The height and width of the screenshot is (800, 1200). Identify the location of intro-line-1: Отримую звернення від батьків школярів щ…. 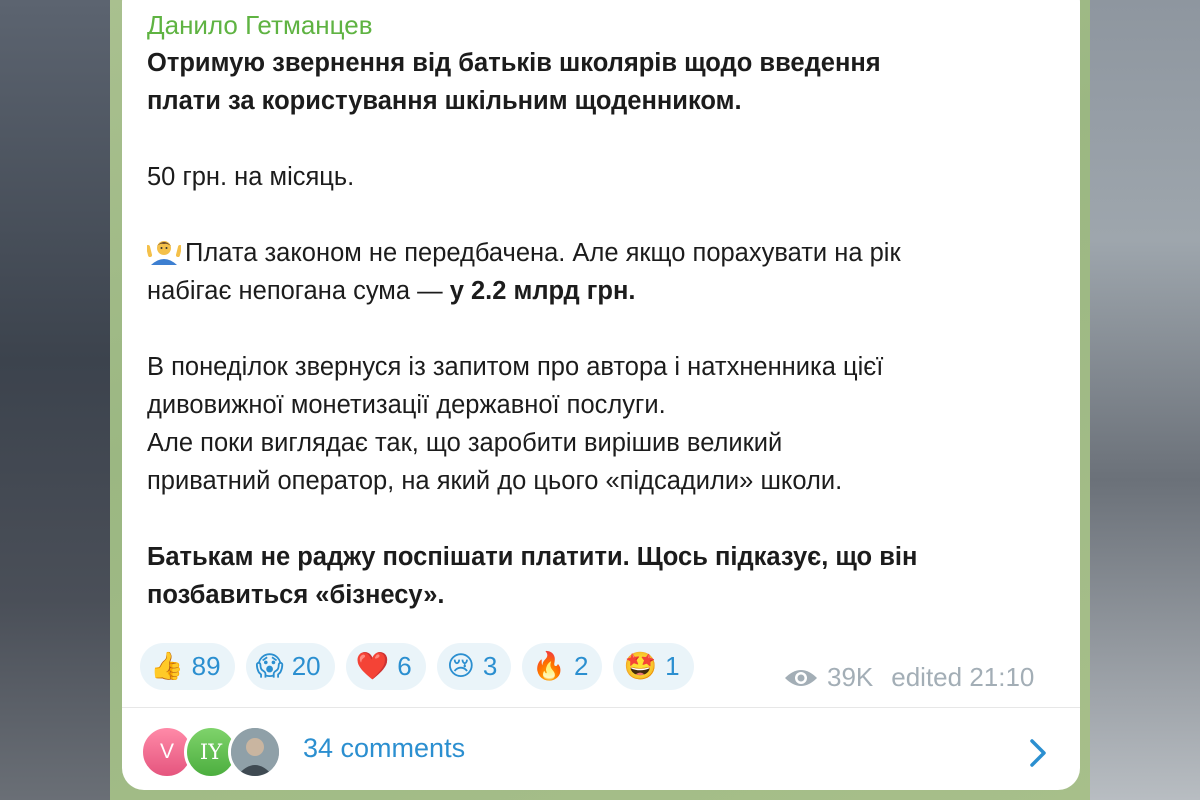
(514, 63).